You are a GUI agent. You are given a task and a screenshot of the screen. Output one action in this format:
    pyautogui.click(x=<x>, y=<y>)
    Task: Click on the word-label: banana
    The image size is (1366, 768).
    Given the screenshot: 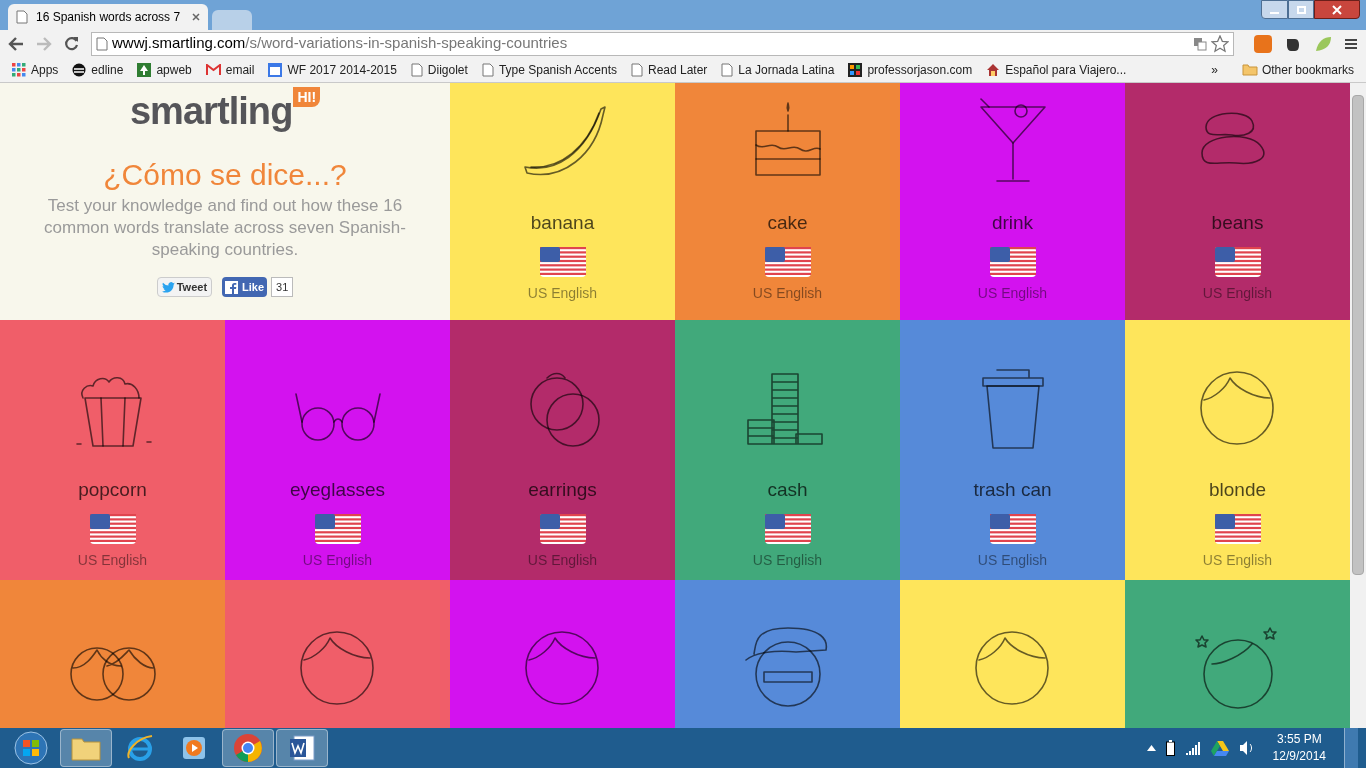 What is the action you would take?
    pyautogui.click(x=562, y=223)
    